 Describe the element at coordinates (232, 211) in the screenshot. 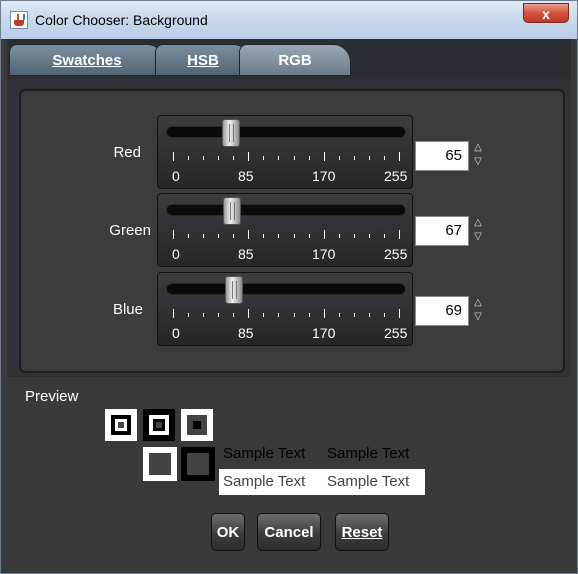

I see `green-slider-thumb` at that location.